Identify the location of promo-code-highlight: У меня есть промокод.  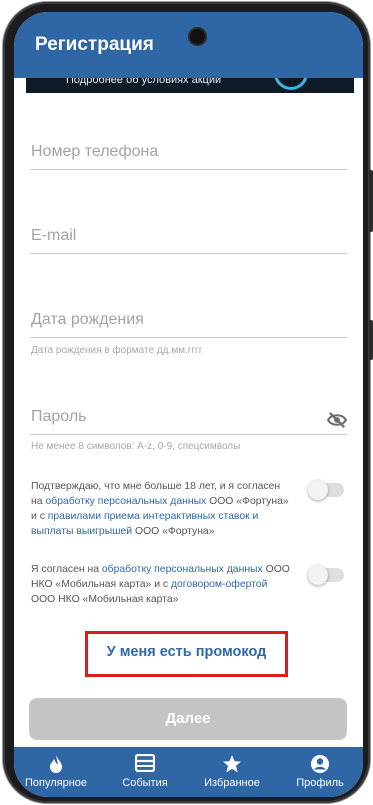
(186, 654).